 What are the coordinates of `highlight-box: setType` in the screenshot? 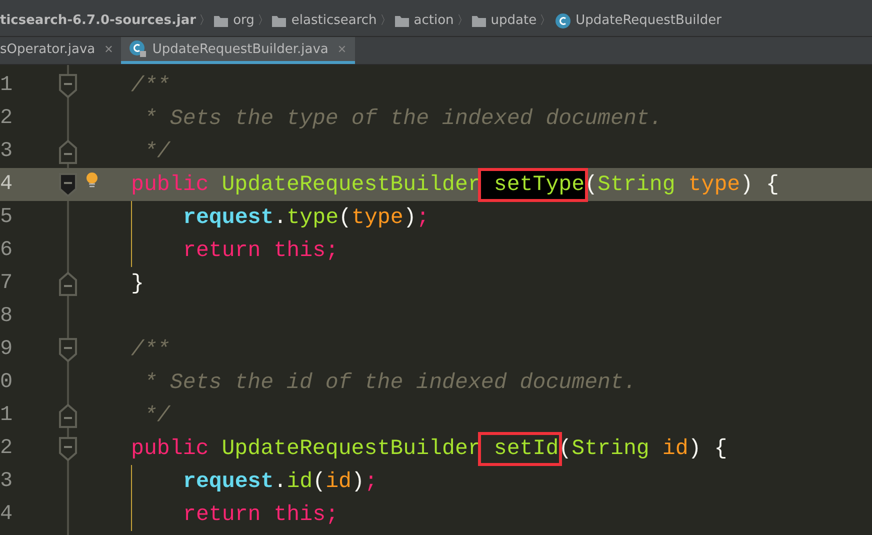 It's located at (532, 184).